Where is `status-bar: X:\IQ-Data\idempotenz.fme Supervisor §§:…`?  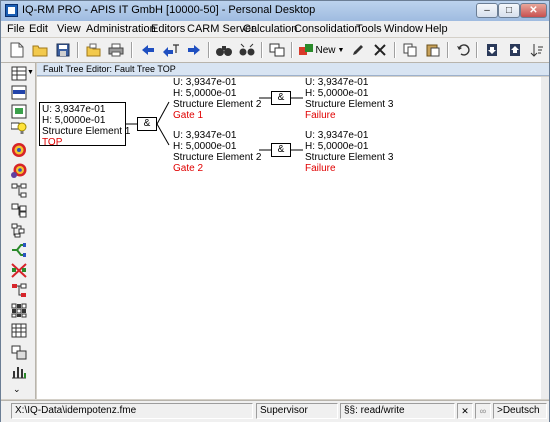
status-bar: X:\IQ-Data\idempotenz.fme Supervisor §§:… is located at coordinates (275, 411).